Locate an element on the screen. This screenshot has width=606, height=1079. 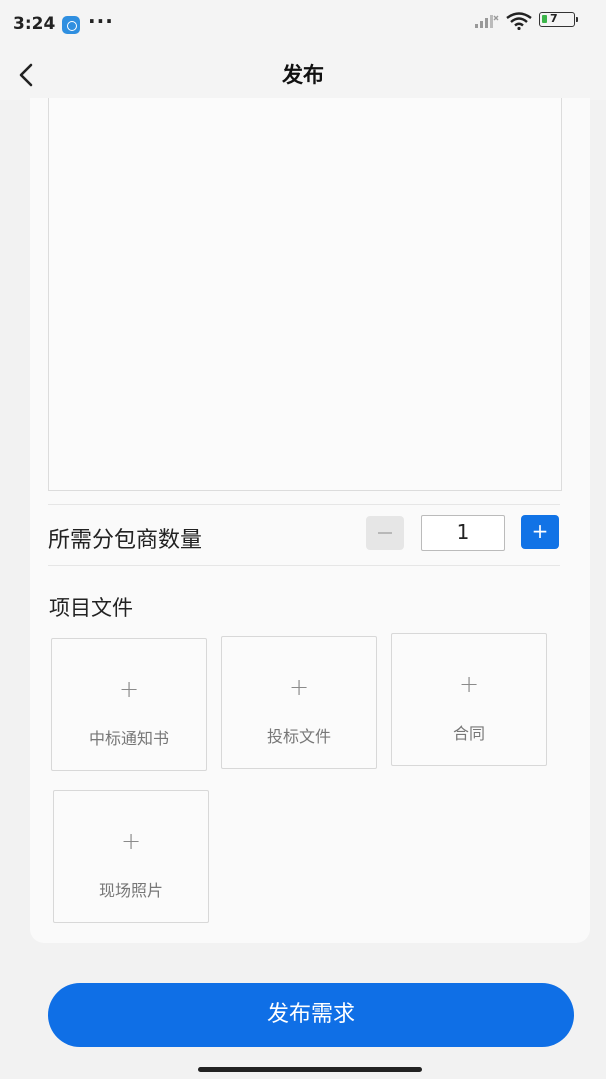
more-notifications-icon: ··· is located at coordinates (101, 21).